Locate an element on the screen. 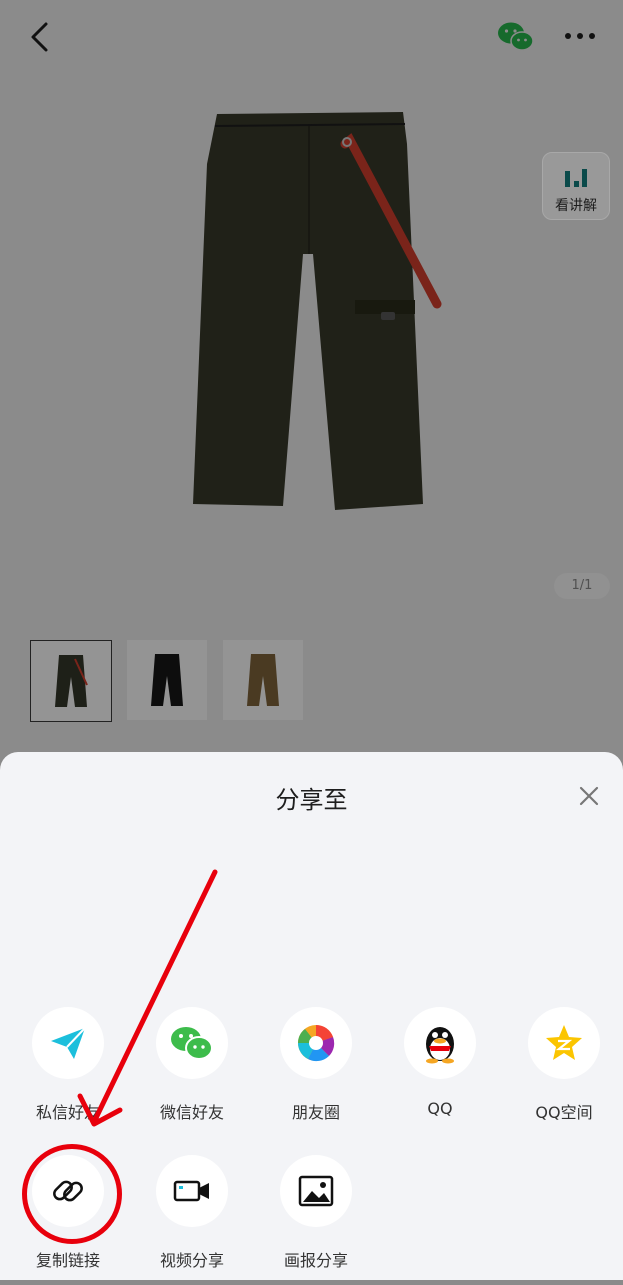 The width and height of the screenshot is (623, 1285). option-label: 视频分享 is located at coordinates (191, 1260).